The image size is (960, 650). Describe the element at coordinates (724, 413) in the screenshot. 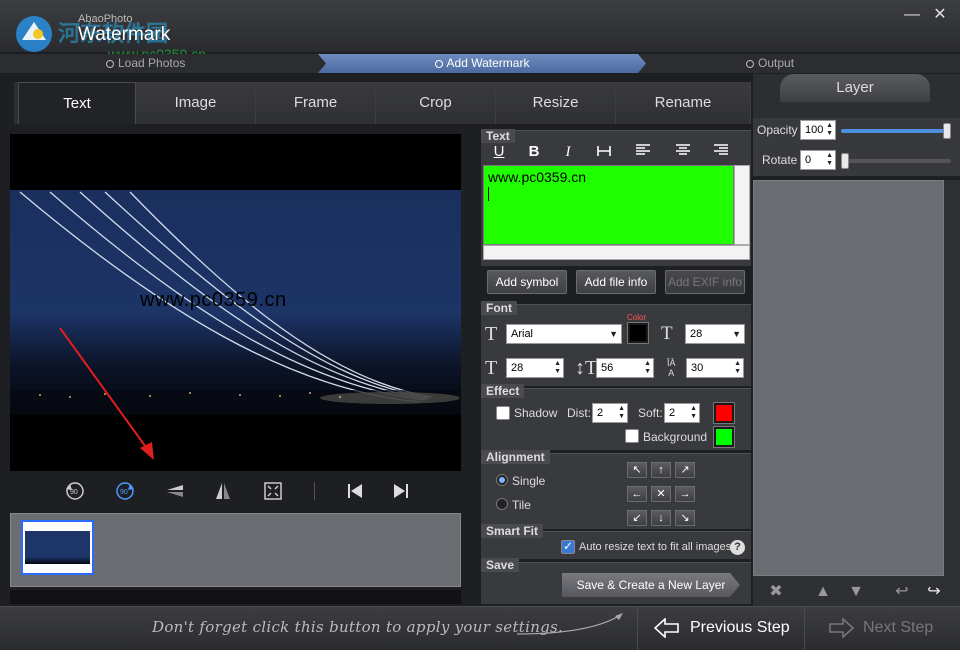

I see `shadow-color-swatch` at that location.